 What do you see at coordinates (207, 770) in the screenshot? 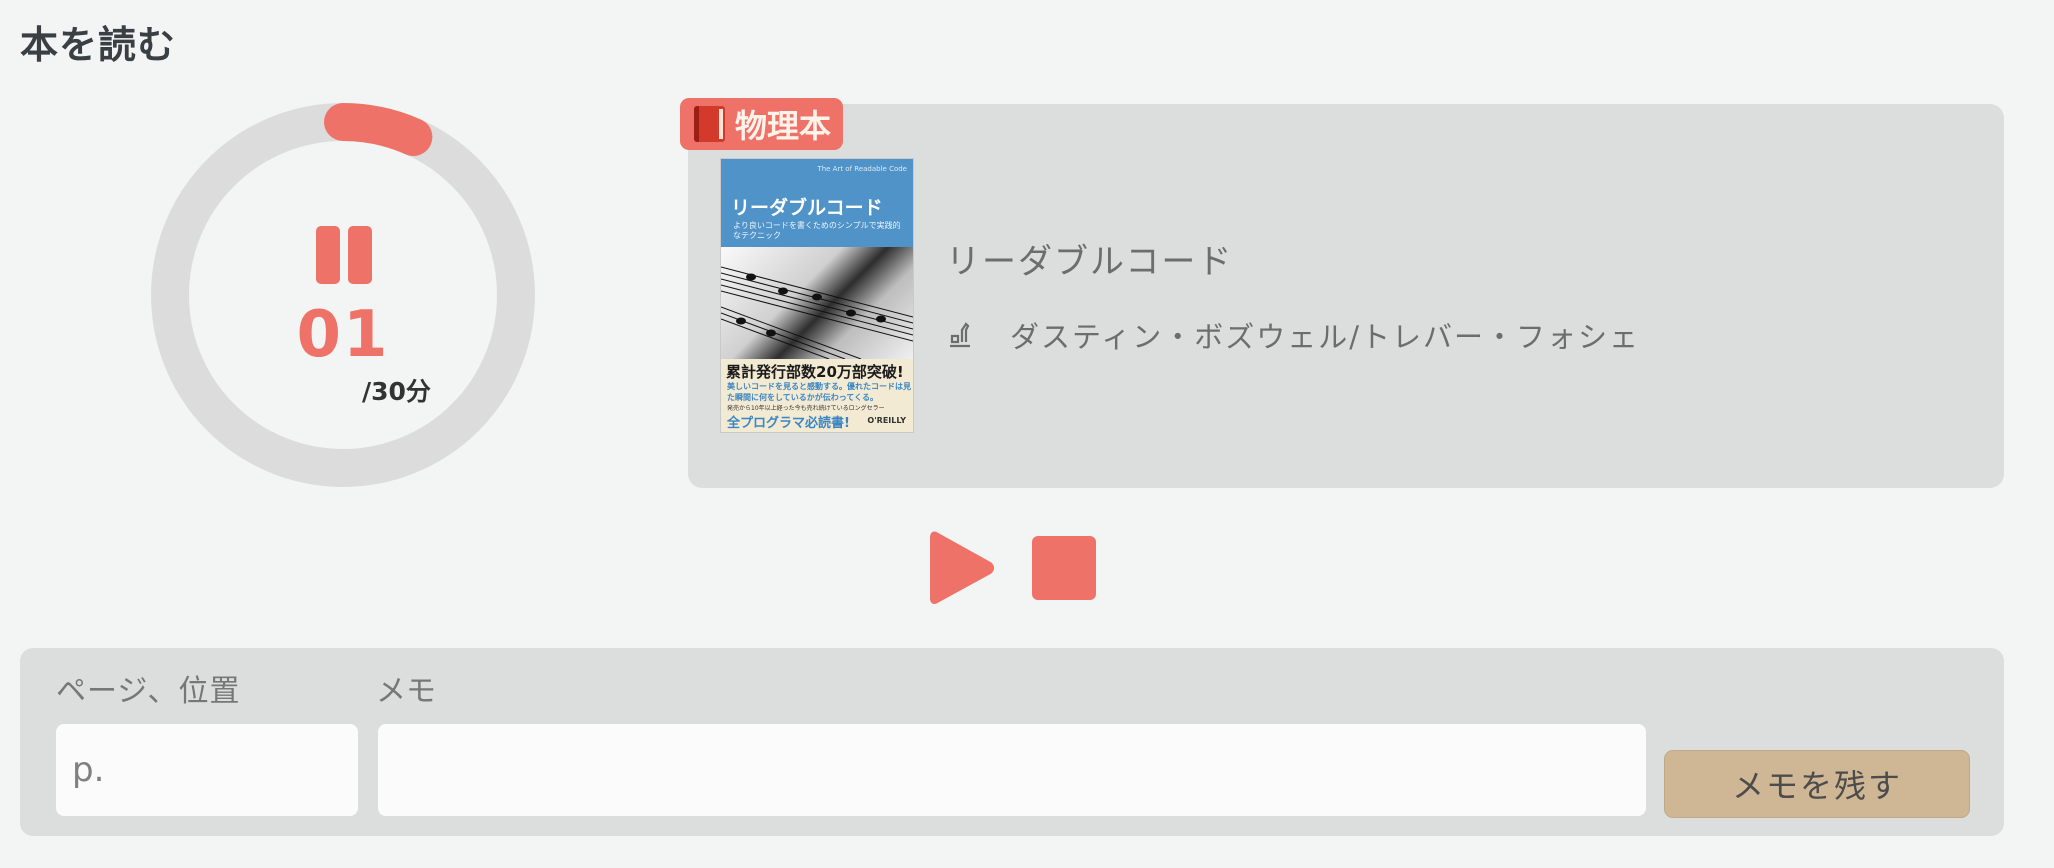
I see `page-position-input` at bounding box center [207, 770].